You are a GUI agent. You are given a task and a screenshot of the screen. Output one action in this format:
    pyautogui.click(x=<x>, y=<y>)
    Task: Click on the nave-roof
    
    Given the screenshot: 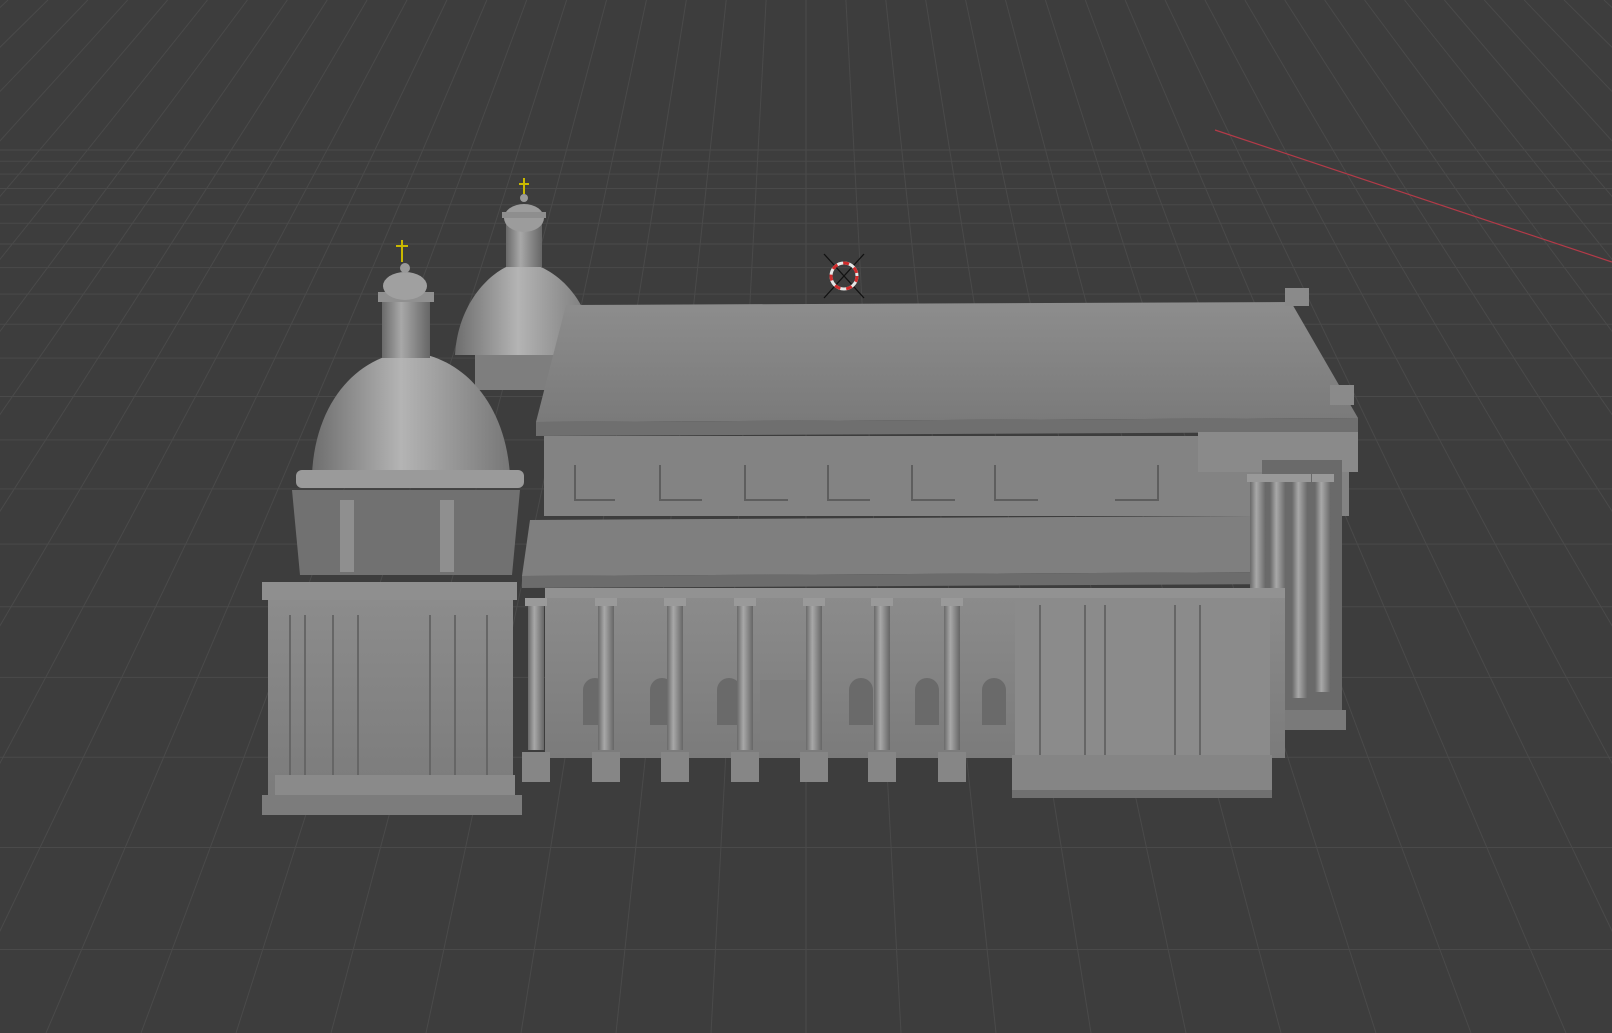 What is the action you would take?
    pyautogui.click(x=947, y=362)
    